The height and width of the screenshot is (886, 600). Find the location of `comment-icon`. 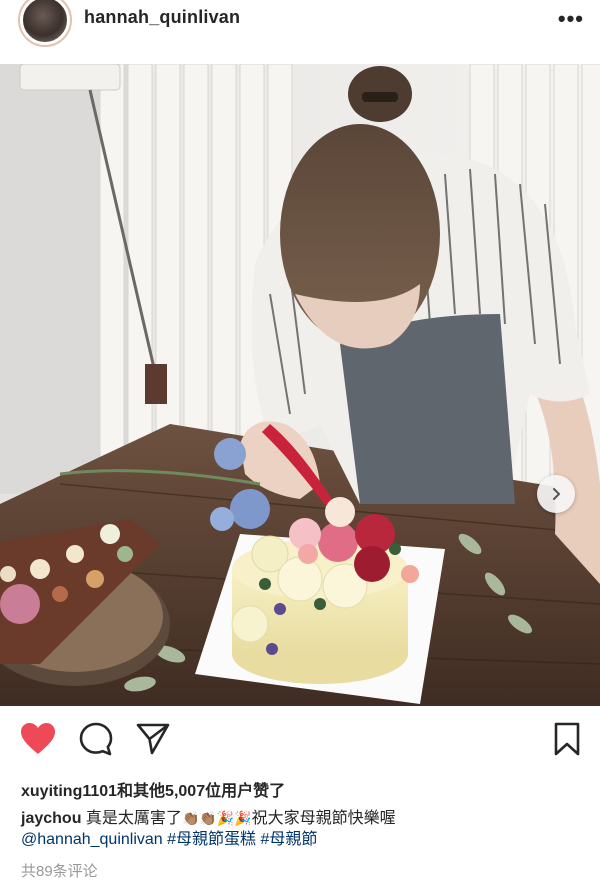

comment-icon is located at coordinates (96, 739).